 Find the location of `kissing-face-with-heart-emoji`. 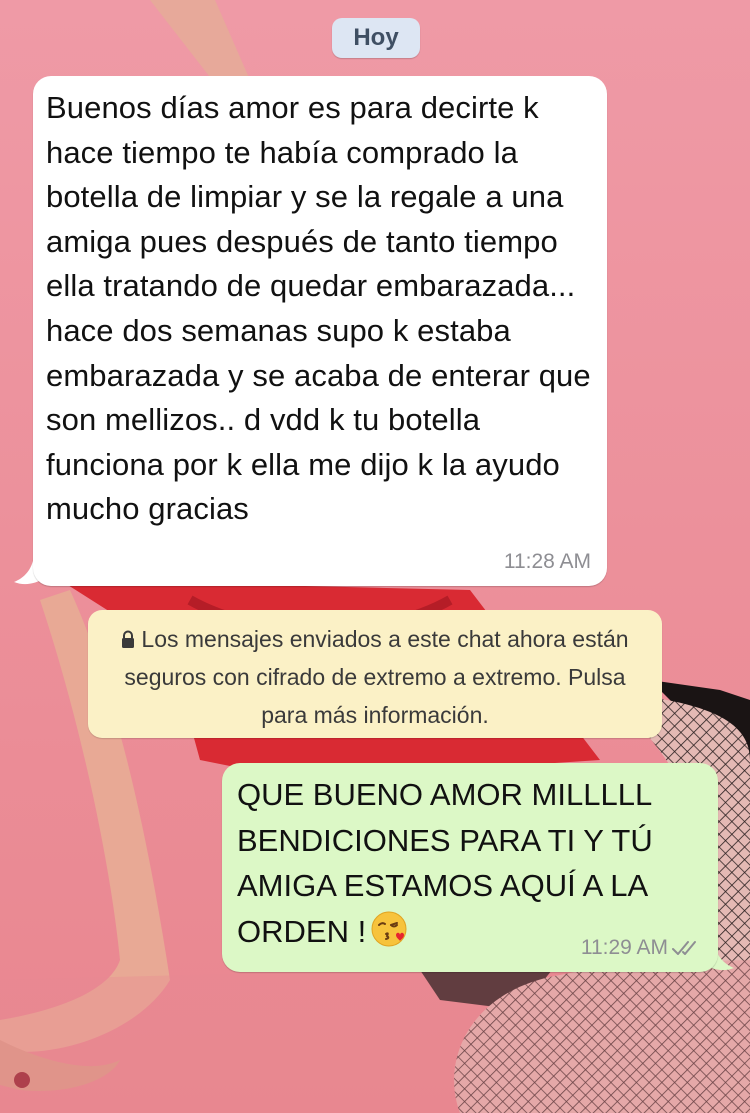

kissing-face-with-heart-emoji is located at coordinates (389, 928).